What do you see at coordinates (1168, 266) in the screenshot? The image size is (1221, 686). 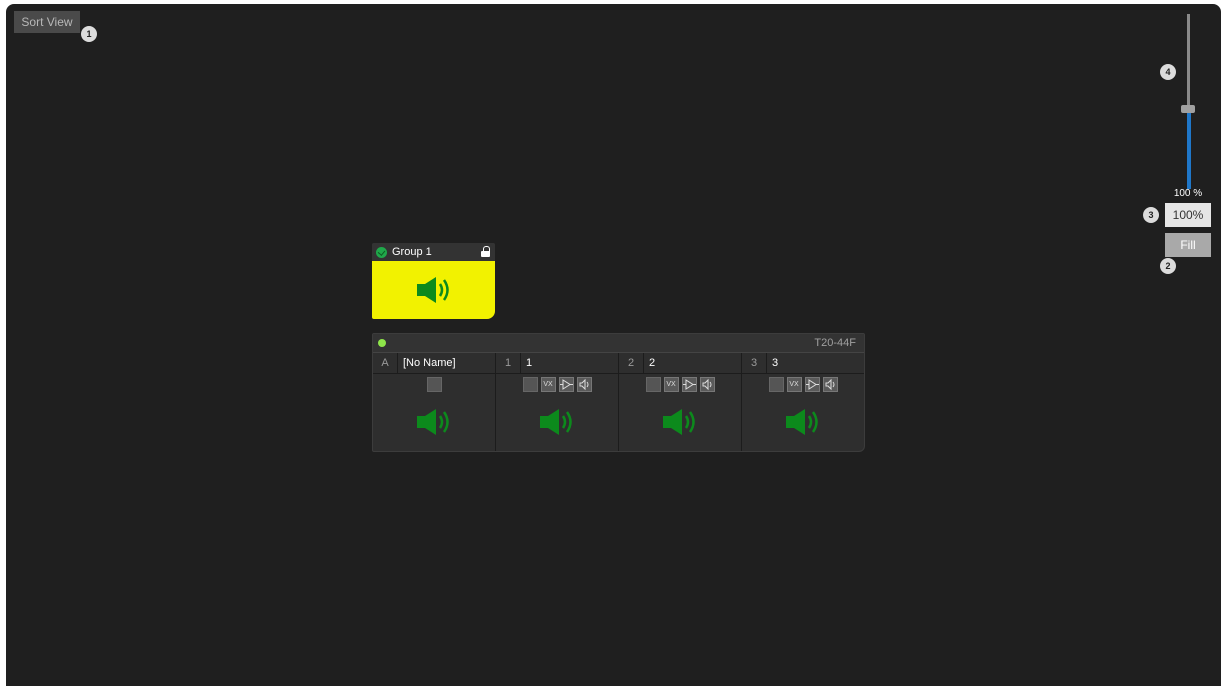 I see `callout-badge-2: 2` at bounding box center [1168, 266].